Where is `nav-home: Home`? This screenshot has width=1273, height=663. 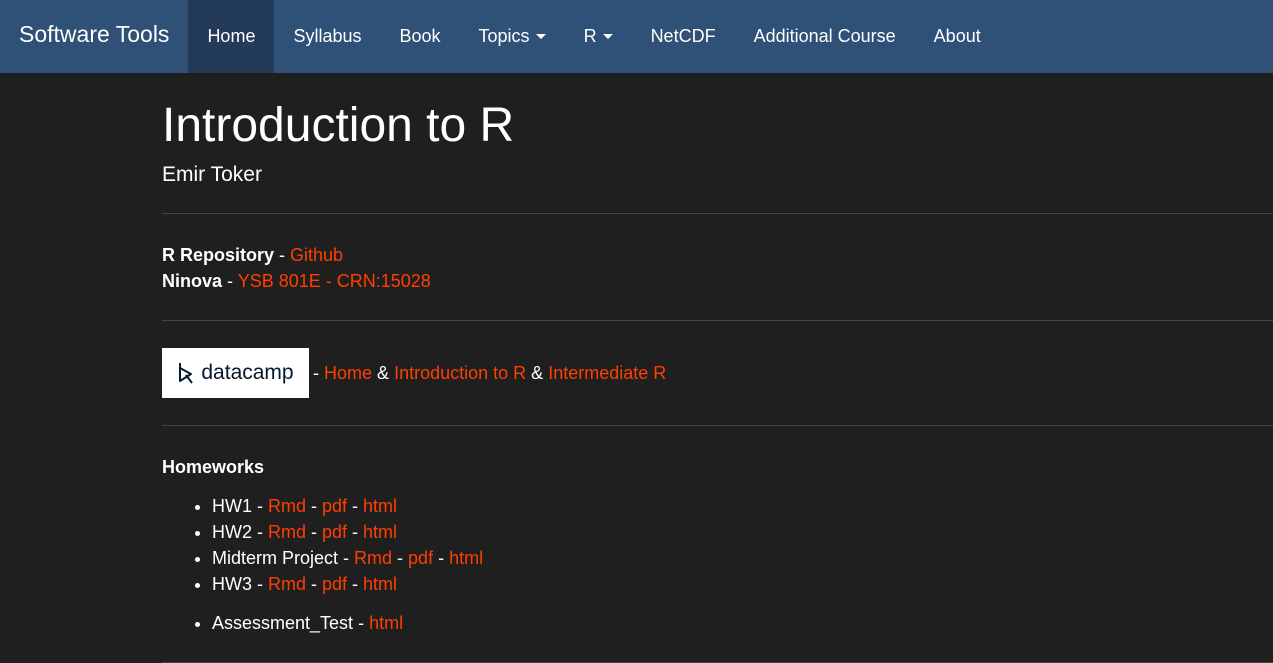 nav-home: Home is located at coordinates (231, 36).